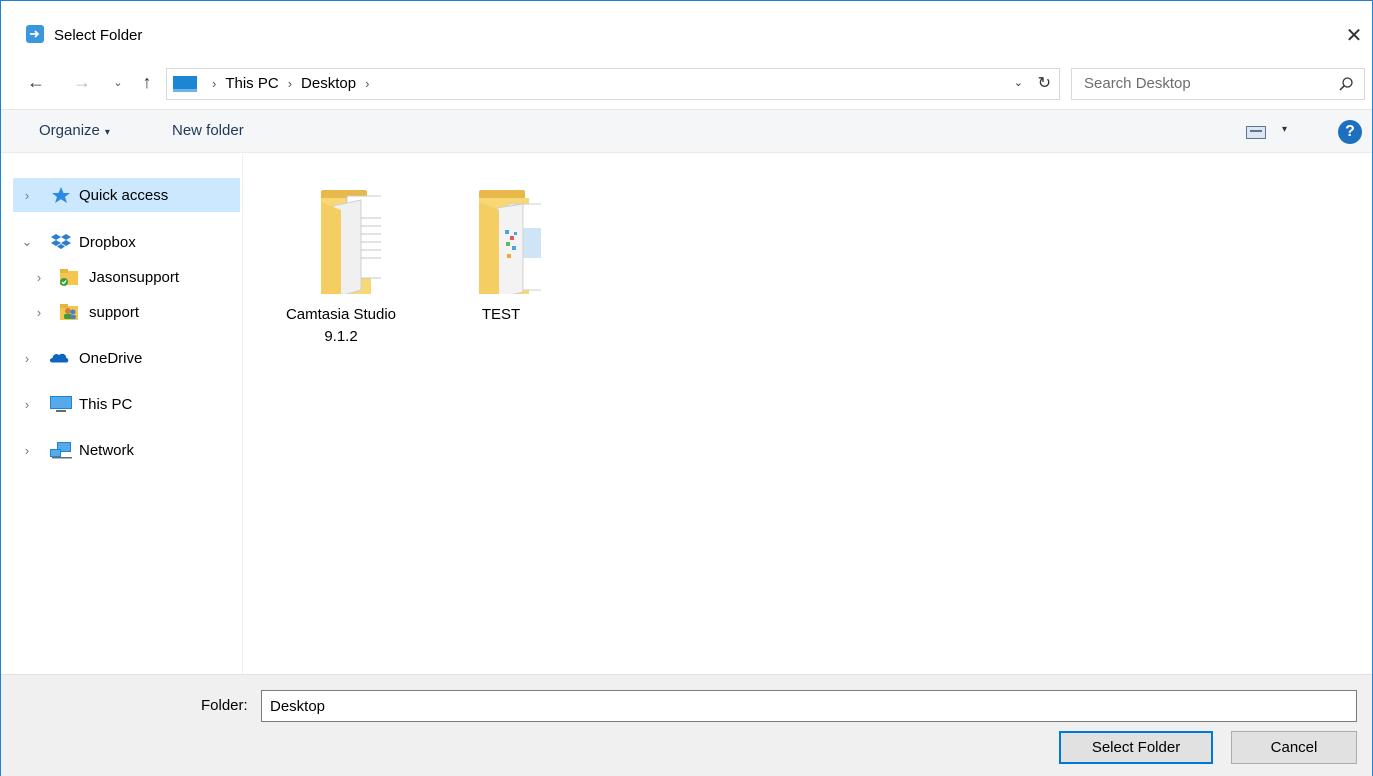 This screenshot has height=776, width=1373. I want to click on breadcrumb: › This PC › Desktop ›, so click(290, 83).